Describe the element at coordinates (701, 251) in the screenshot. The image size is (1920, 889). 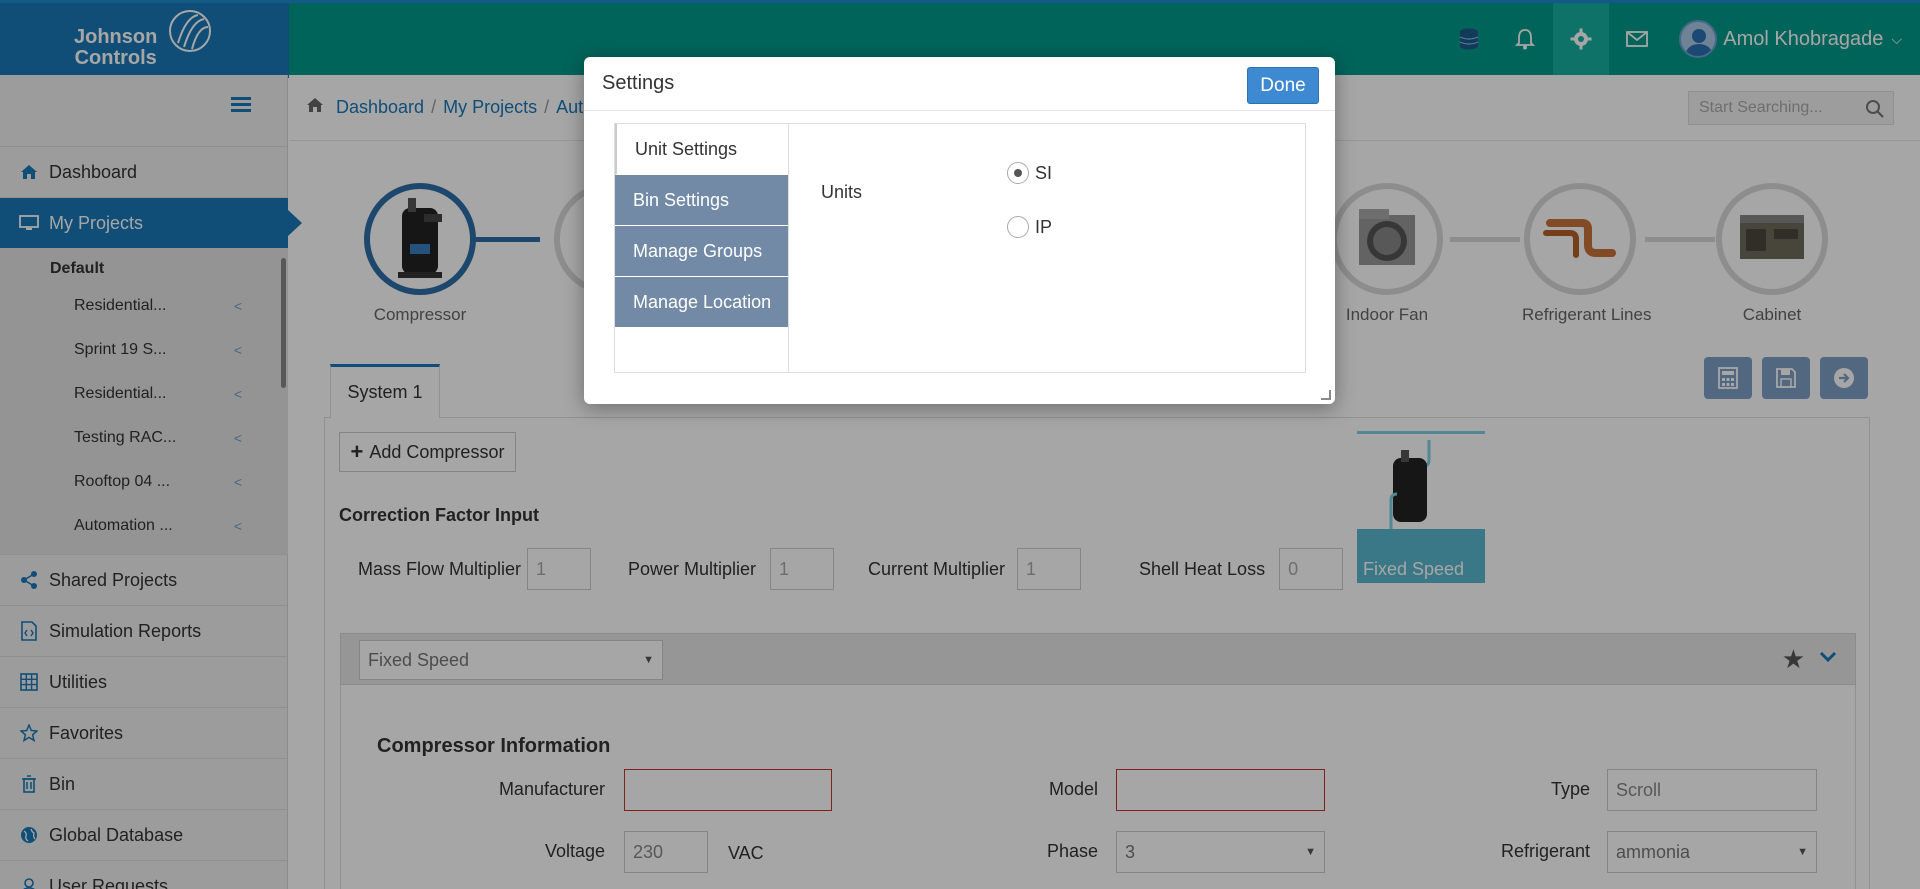
I see `tab-manage-groups: Manage Groups` at that location.